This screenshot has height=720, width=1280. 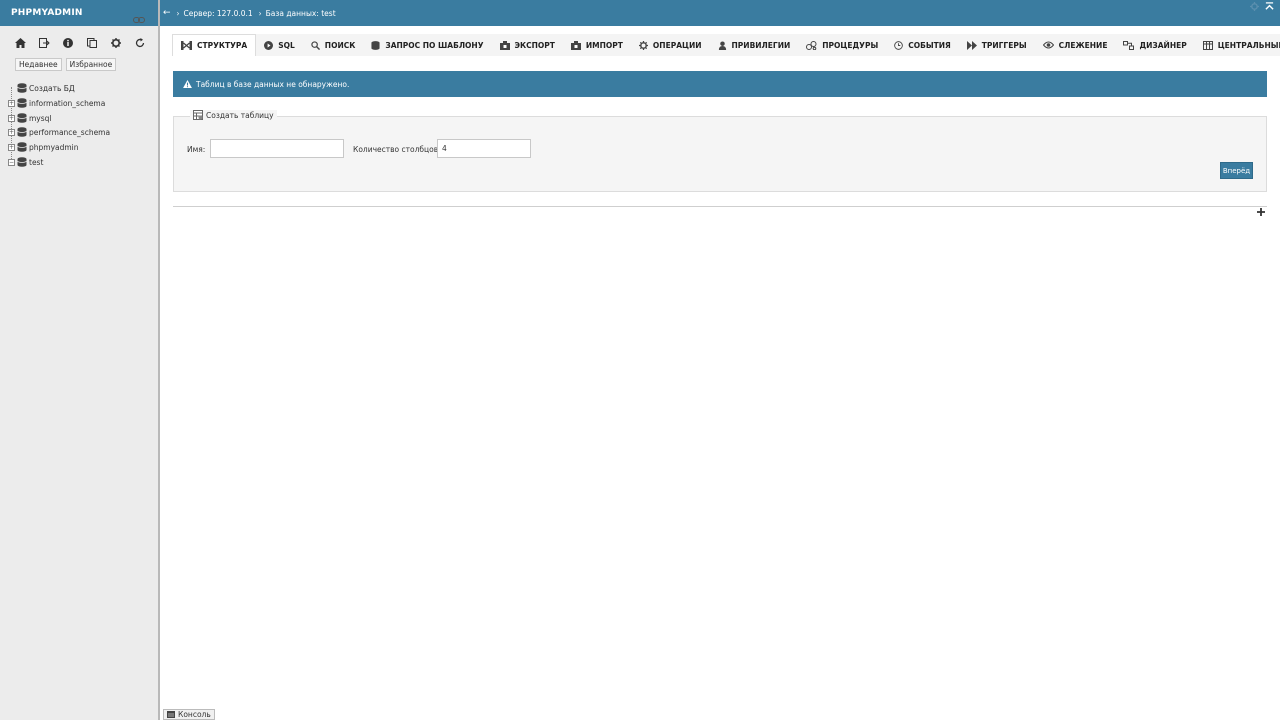 What do you see at coordinates (427, 45) in the screenshot?
I see `tab-query: Запрос по шаблону` at bounding box center [427, 45].